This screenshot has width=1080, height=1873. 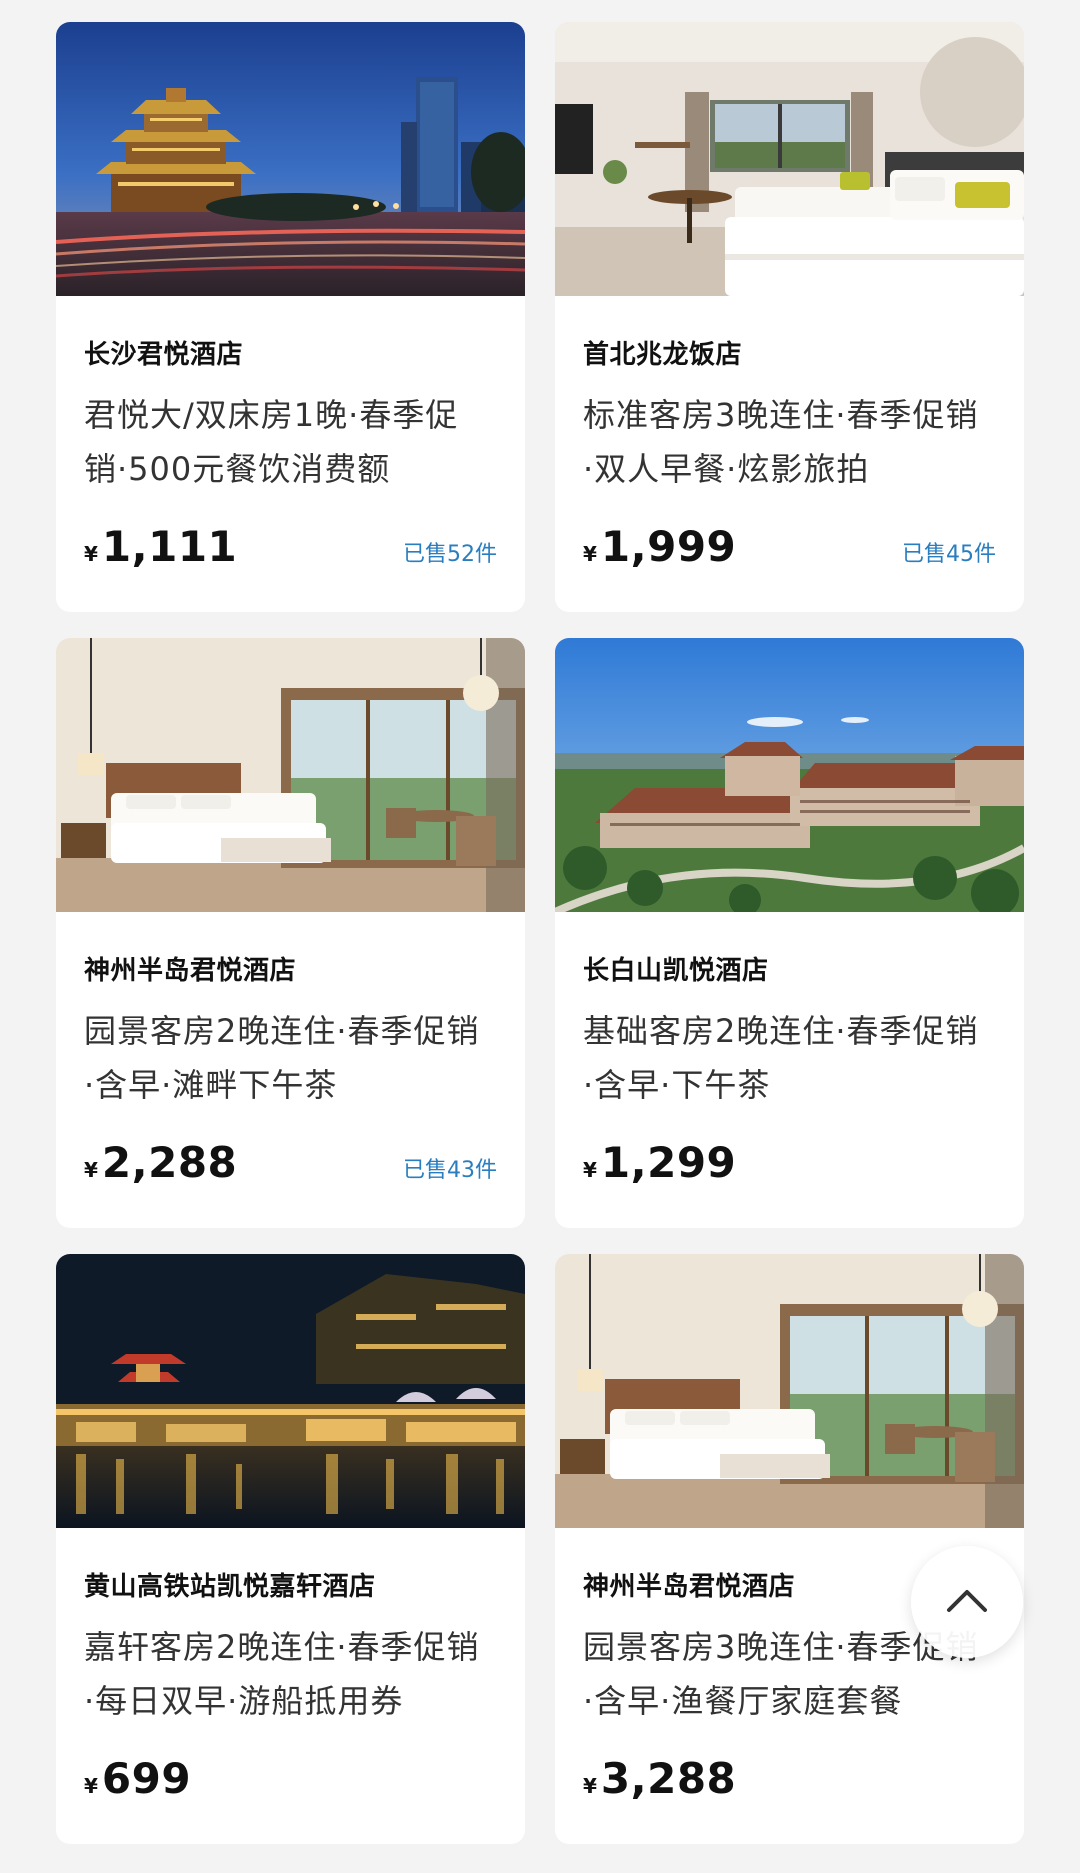 I want to click on price-amount: 3,288, so click(x=668, y=1778).